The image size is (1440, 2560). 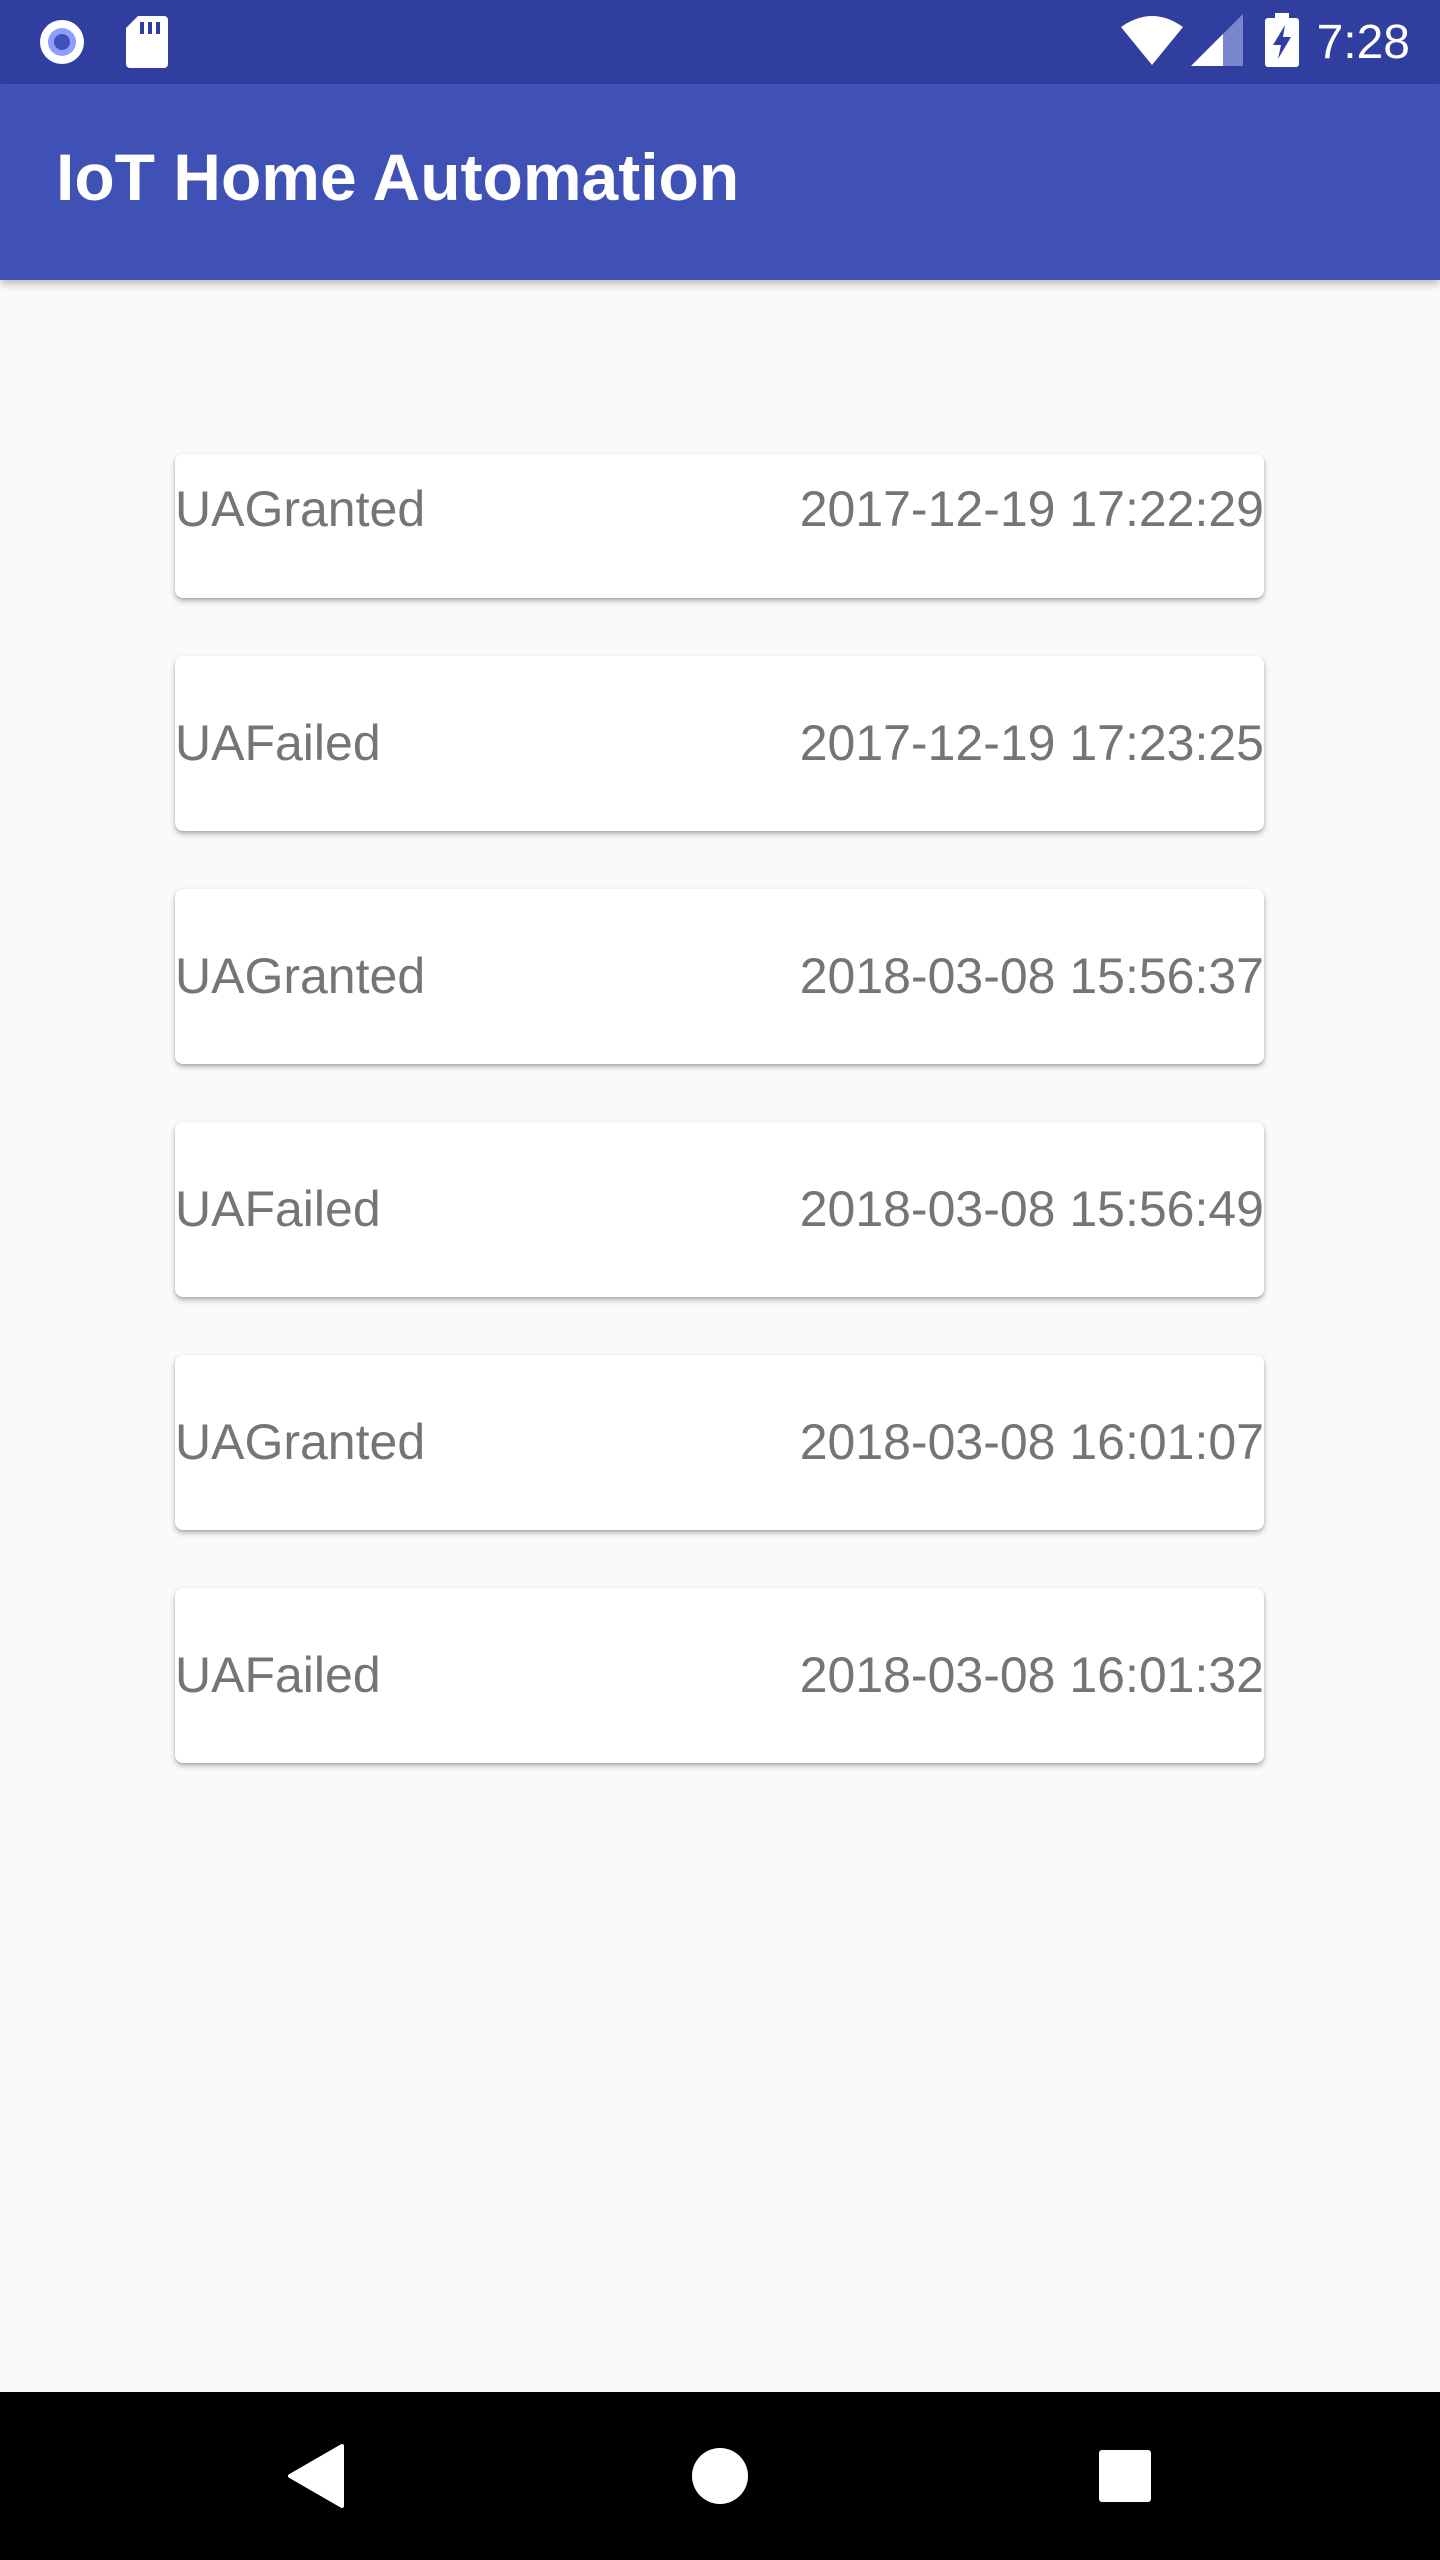 I want to click on signal-icon, so click(x=1216, y=42).